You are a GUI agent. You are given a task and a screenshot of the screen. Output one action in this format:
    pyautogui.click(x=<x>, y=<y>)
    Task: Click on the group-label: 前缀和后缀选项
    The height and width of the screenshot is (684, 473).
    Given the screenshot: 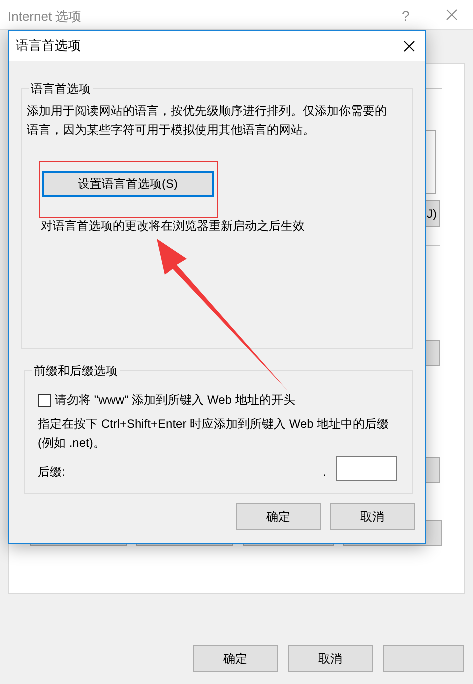 What is the action you would take?
    pyautogui.click(x=76, y=371)
    